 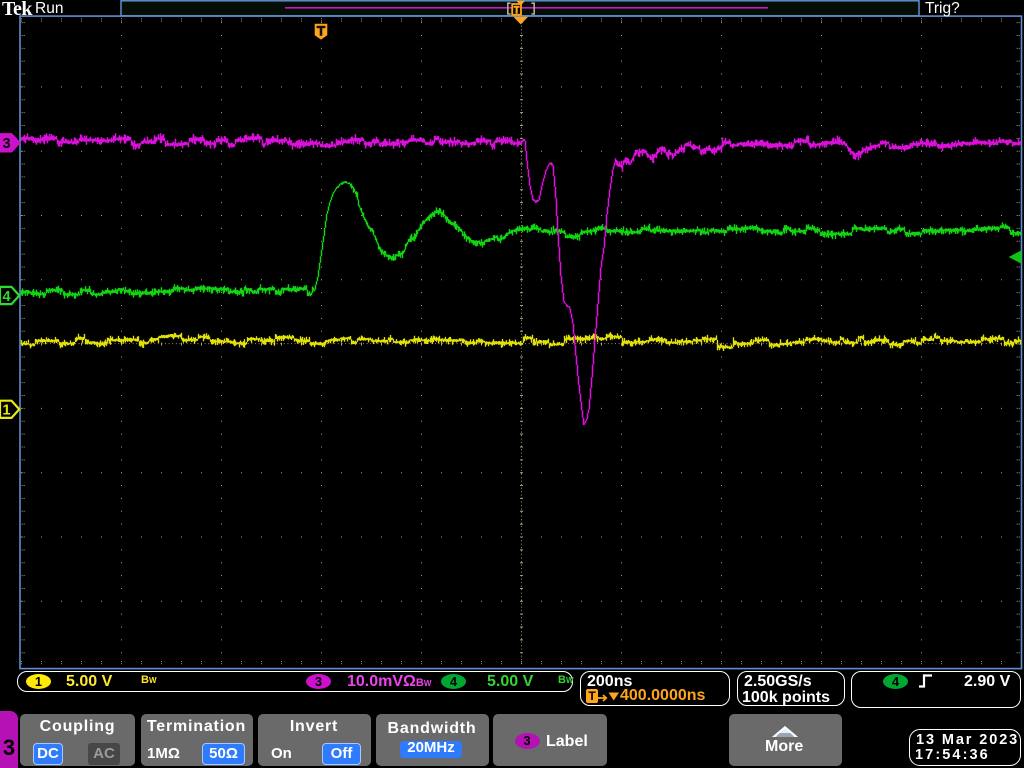 What do you see at coordinates (6, 411) in the screenshot?
I see `svg-text: 1` at bounding box center [6, 411].